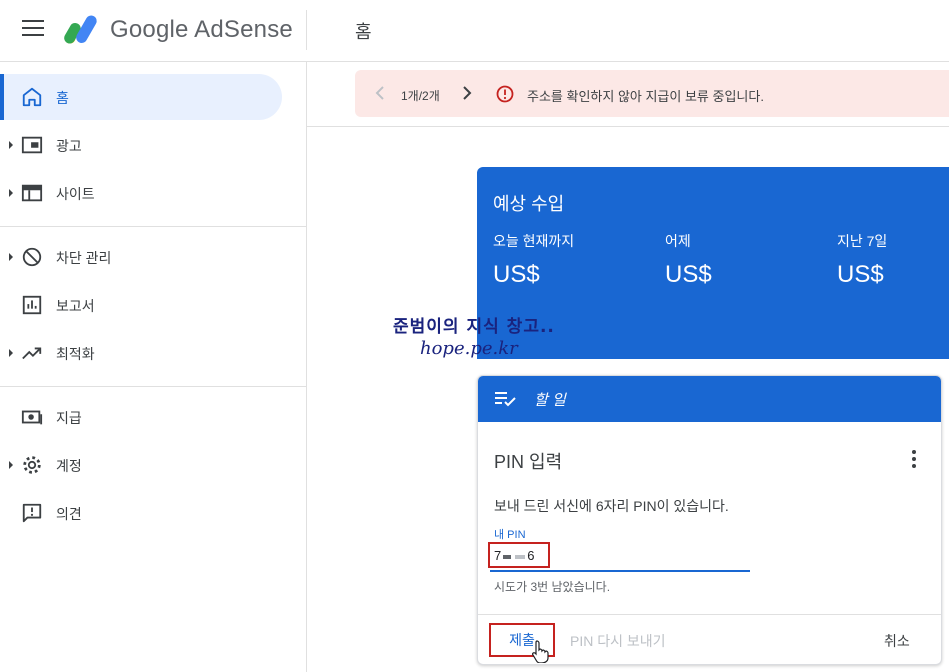 This screenshot has width=949, height=672. Describe the element at coordinates (141, 513) in the screenshot. I see `sidebar-item-feedback: 의견` at that location.